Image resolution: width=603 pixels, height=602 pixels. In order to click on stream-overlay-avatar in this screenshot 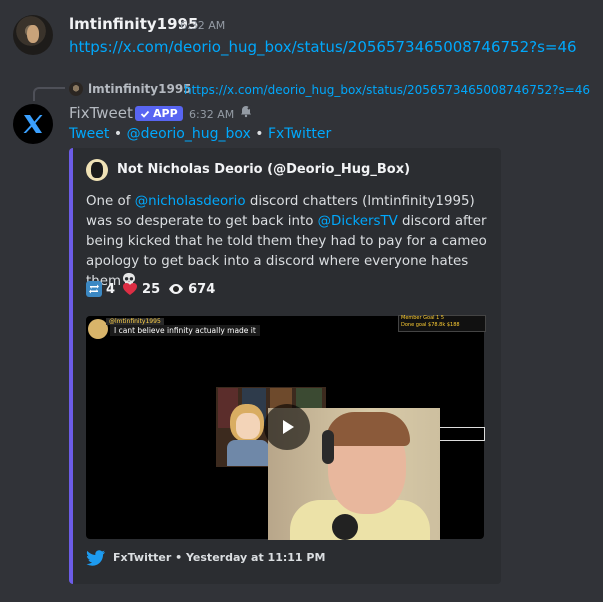, I will do `click(98, 329)`.